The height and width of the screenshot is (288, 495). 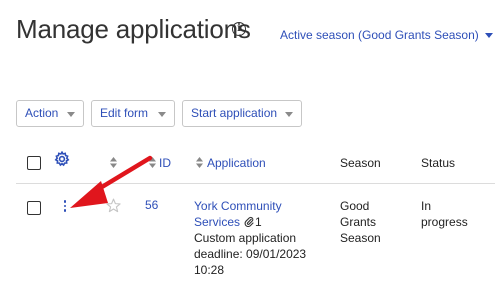 What do you see at coordinates (113, 205) in the screenshot?
I see `star-icon` at bounding box center [113, 205].